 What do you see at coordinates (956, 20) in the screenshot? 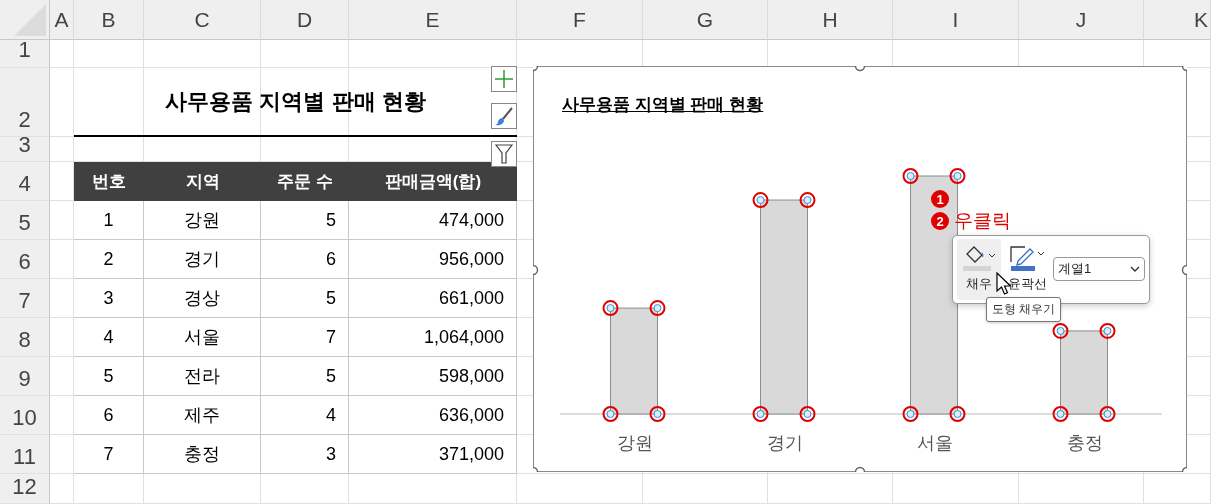
I see `column-header: I` at bounding box center [956, 20].